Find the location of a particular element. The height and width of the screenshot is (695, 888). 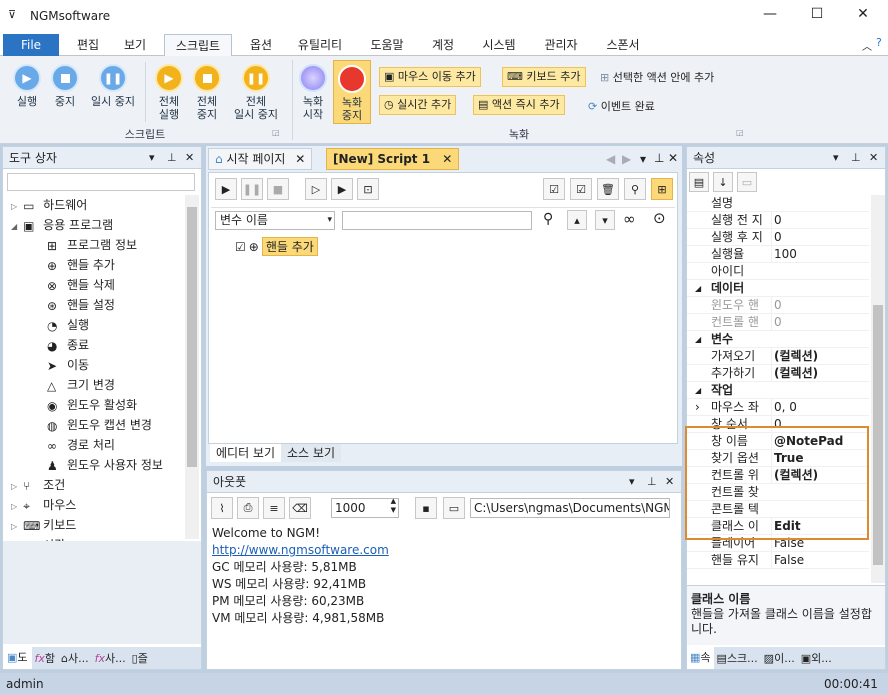

toolbox-item: △ 크기 변경 is located at coordinates (81, 385).